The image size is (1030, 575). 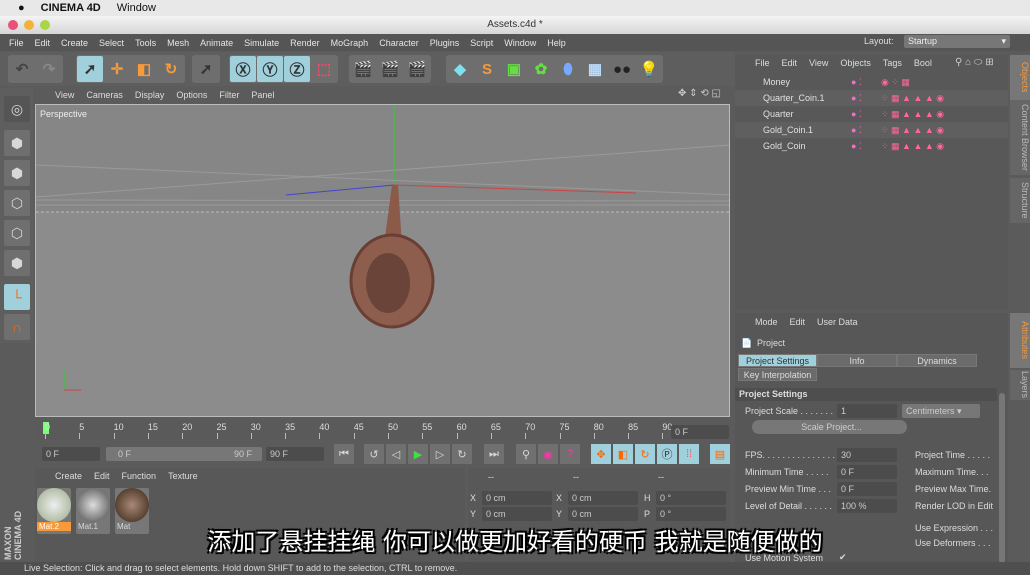 I want to click on menu-mograph: MoGraph, so click(x=350, y=43).